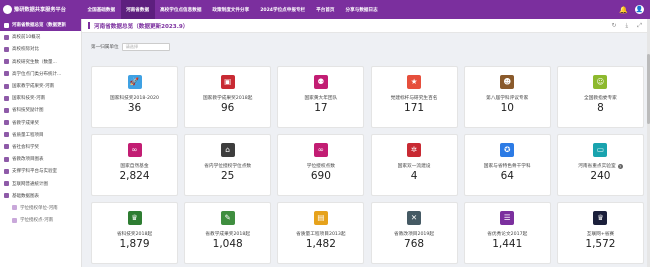 This screenshot has height=267, width=650. I want to click on stat-label: 学位授权点数, so click(320, 166).